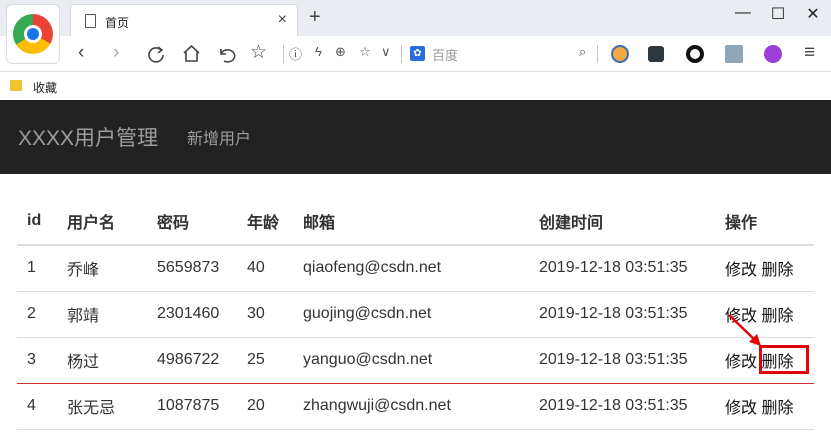 The height and width of the screenshot is (440, 831). Describe the element at coordinates (102, 268) in the screenshot. I see `cell-username: 乔峰` at that location.